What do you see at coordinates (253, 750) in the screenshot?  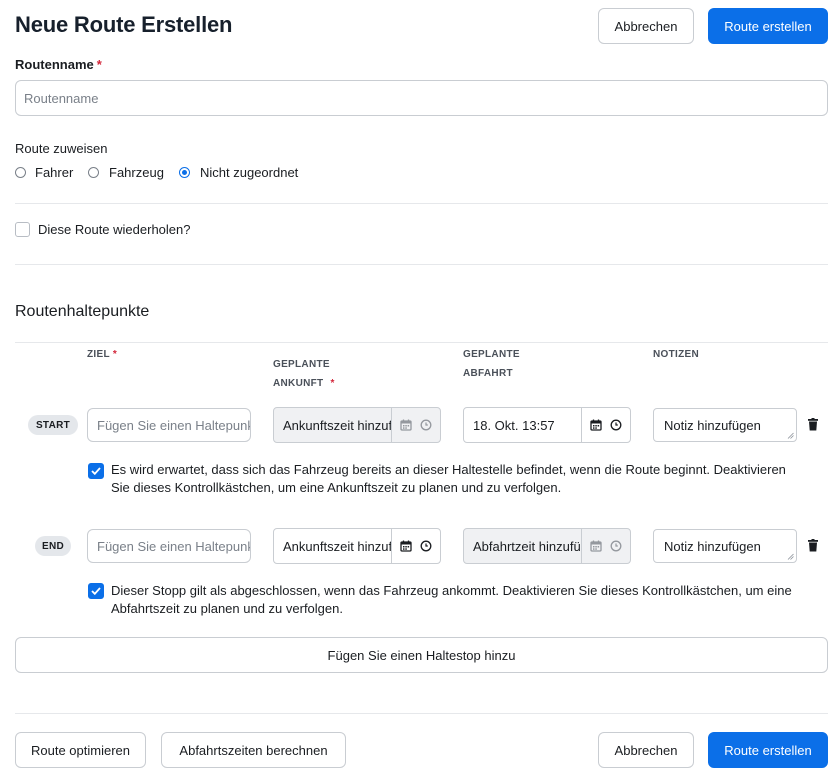 I see `calculate-departures-button: Abfahrtszeiten berechnen` at bounding box center [253, 750].